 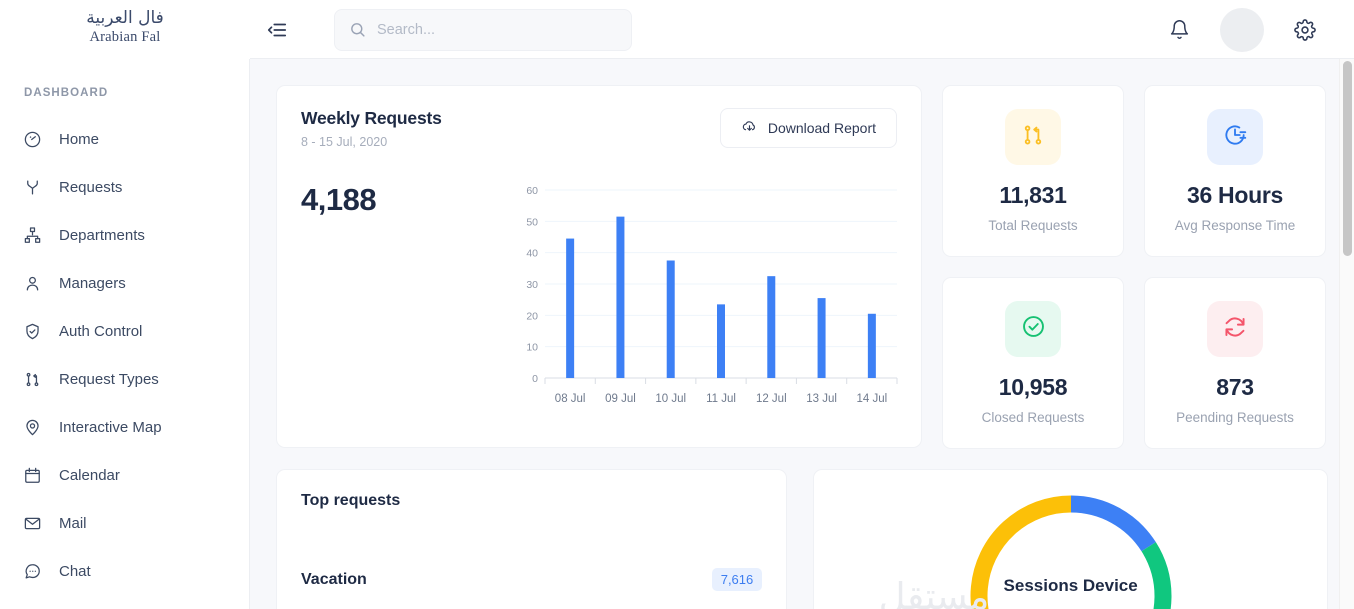 I want to click on page-title: Weekly Requests, so click(x=371, y=118).